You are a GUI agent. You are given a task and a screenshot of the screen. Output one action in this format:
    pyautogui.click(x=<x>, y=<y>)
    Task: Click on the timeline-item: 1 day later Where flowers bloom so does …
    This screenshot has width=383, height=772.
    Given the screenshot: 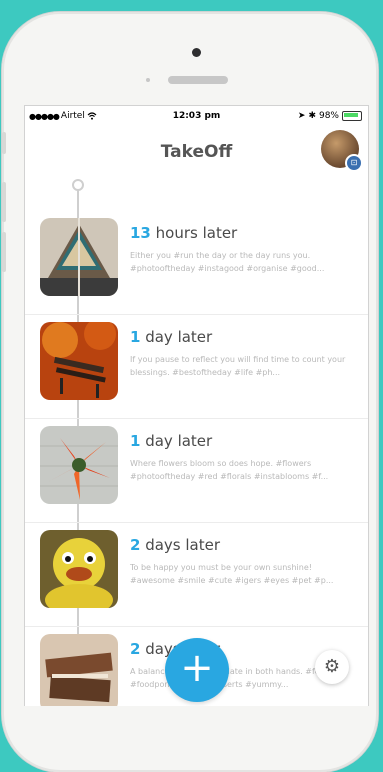 What is the action you would take?
    pyautogui.click(x=196, y=471)
    